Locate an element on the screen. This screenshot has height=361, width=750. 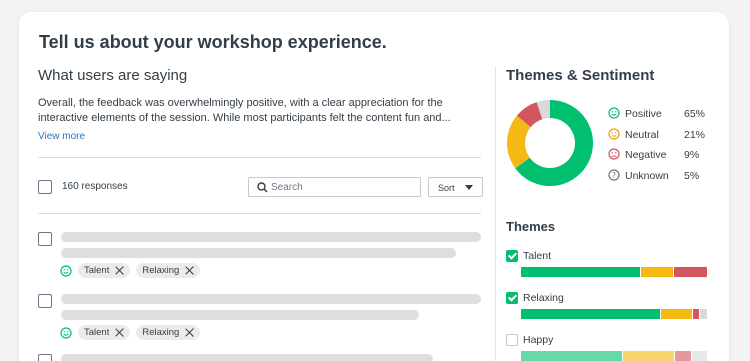
page-title: Tell us about your workshop experience. is located at coordinates (213, 42).